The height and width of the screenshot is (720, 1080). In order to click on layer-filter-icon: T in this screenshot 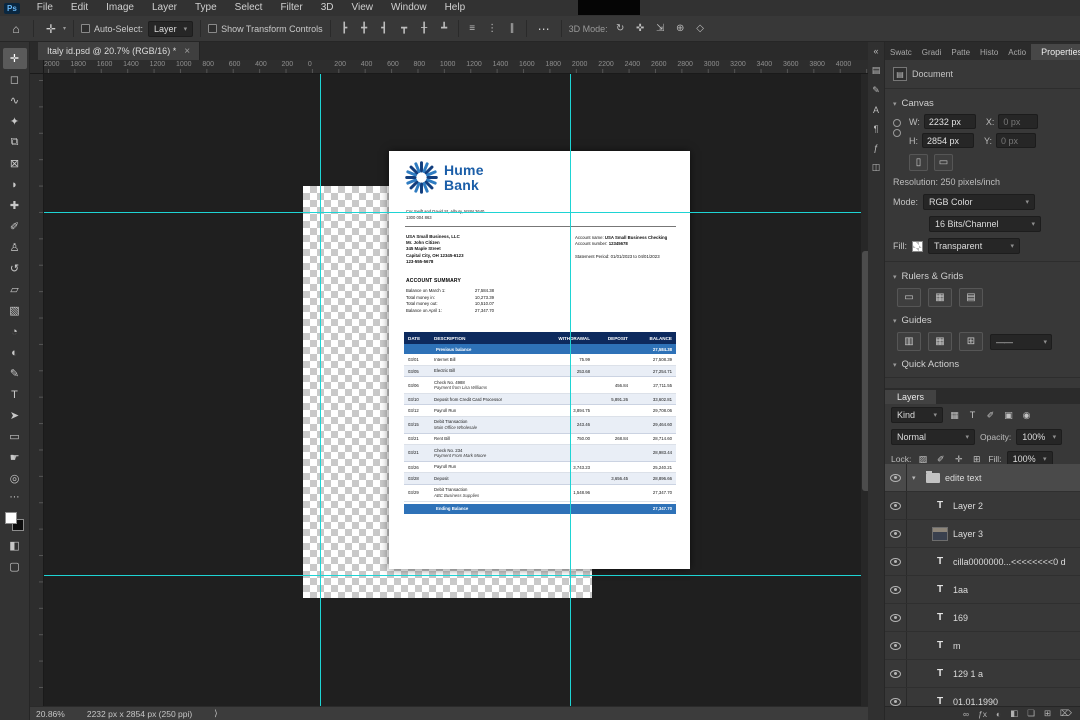, I will do `click(972, 415)`.